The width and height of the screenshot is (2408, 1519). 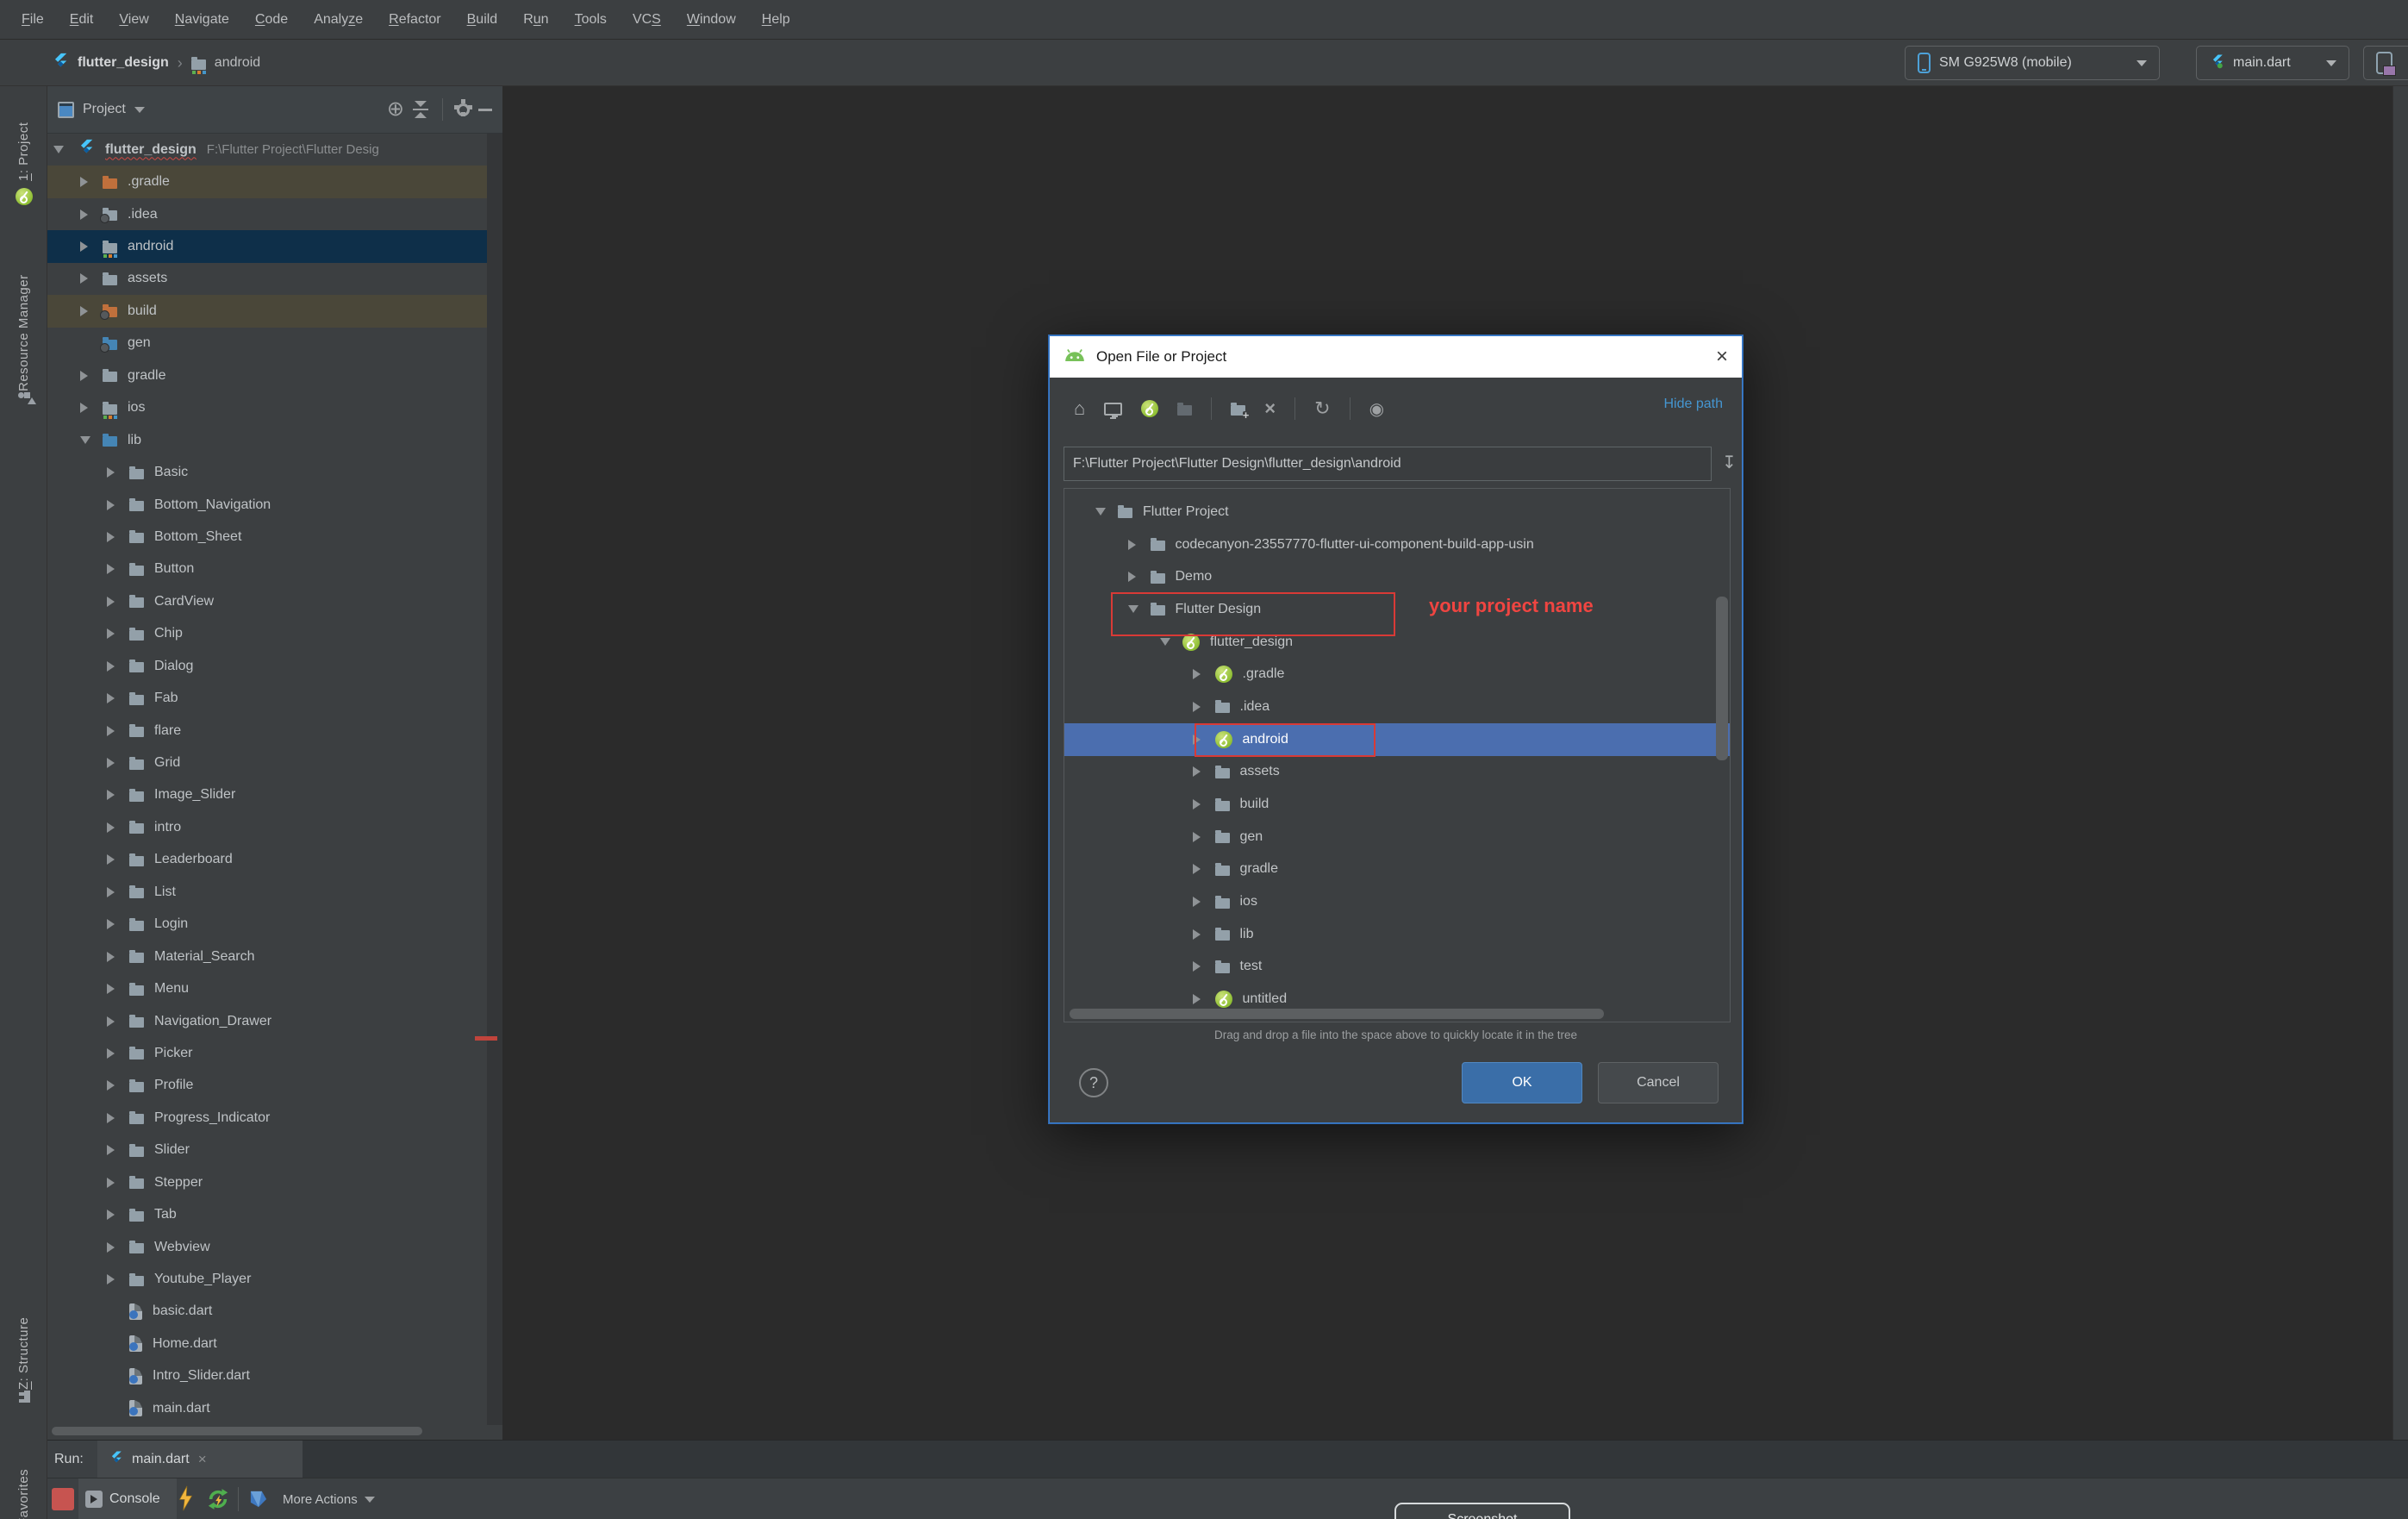 What do you see at coordinates (1722, 357) in the screenshot?
I see `dialog-close-icon: ×` at bounding box center [1722, 357].